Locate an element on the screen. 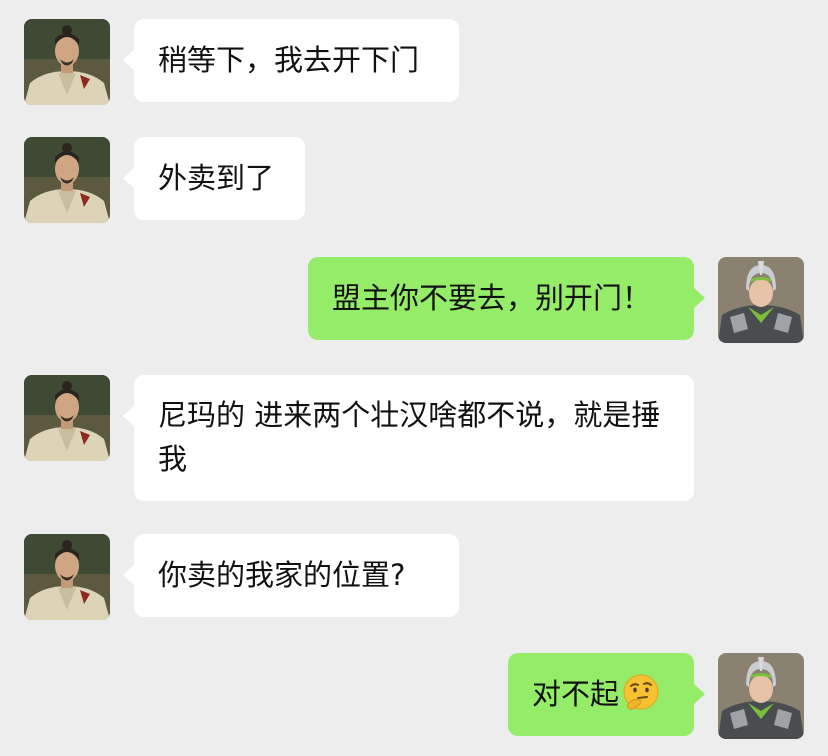 The height and width of the screenshot is (756, 828). thinking-face-emoji is located at coordinates (641, 692).